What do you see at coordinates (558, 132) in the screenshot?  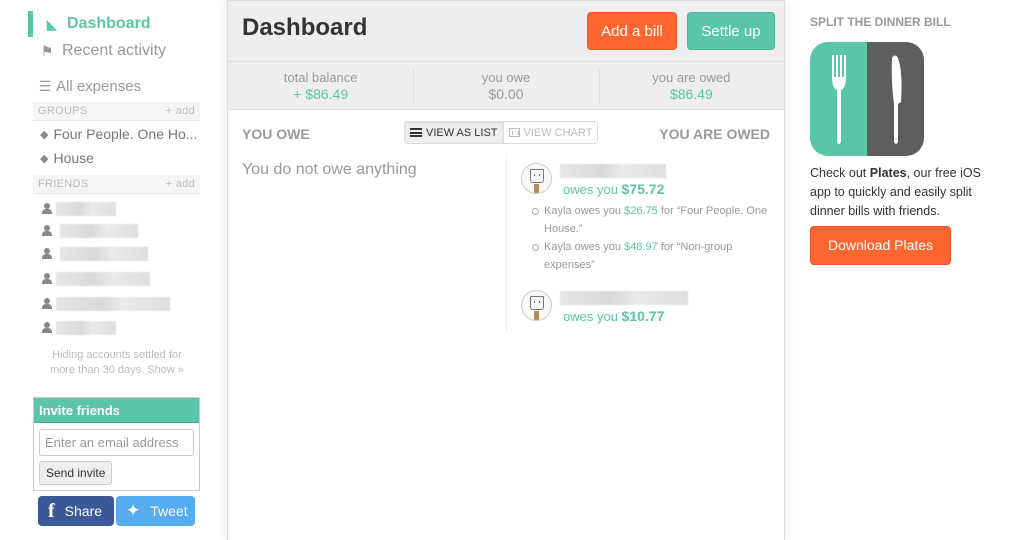 I see `view-chart-label: VIEW CHART` at bounding box center [558, 132].